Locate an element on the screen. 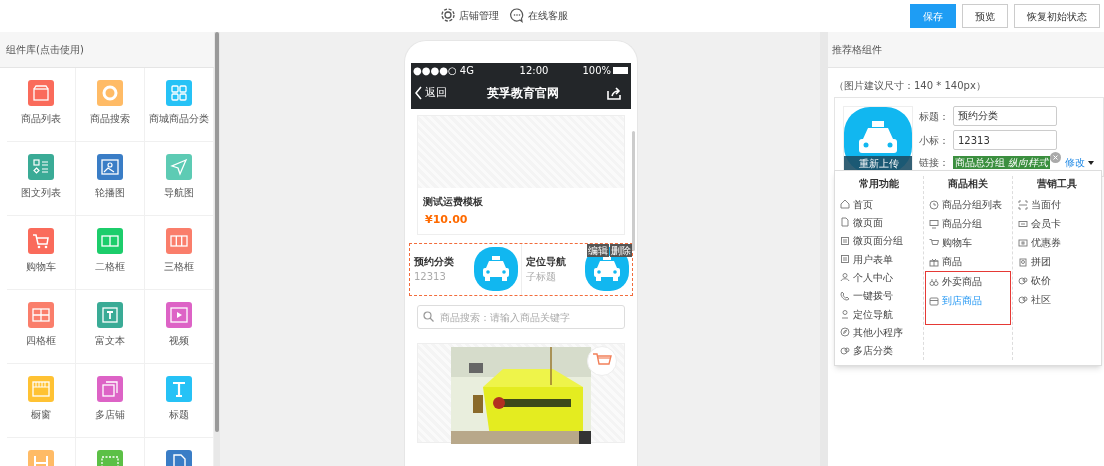 Image resolution: width=1104 pixels, height=466 pixels. header-link: 在线客服 is located at coordinates (548, 15).